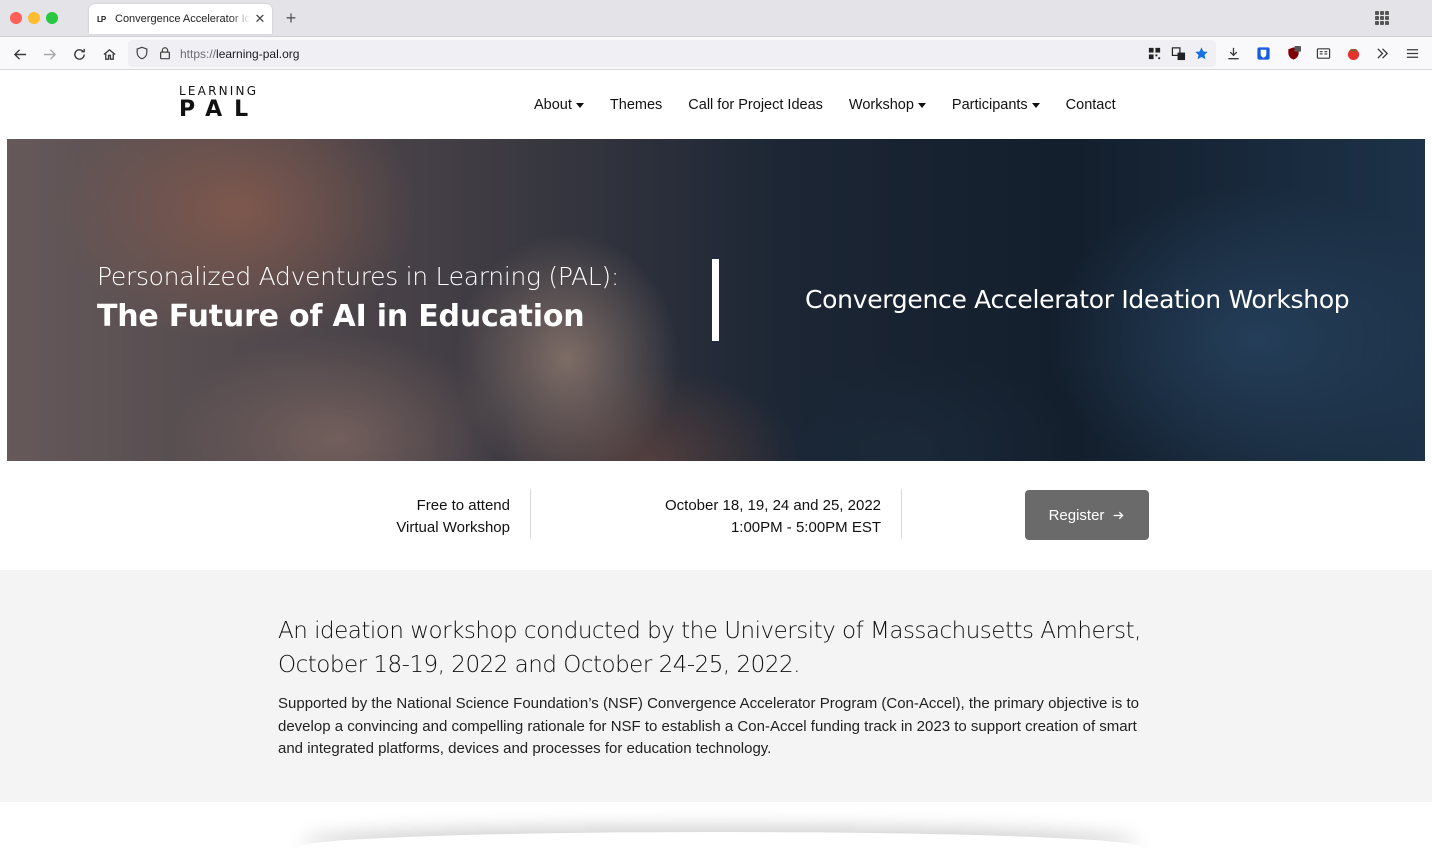 Image resolution: width=1432 pixels, height=848 pixels. What do you see at coordinates (1119, 515) in the screenshot?
I see `arrow-right-icon` at bounding box center [1119, 515].